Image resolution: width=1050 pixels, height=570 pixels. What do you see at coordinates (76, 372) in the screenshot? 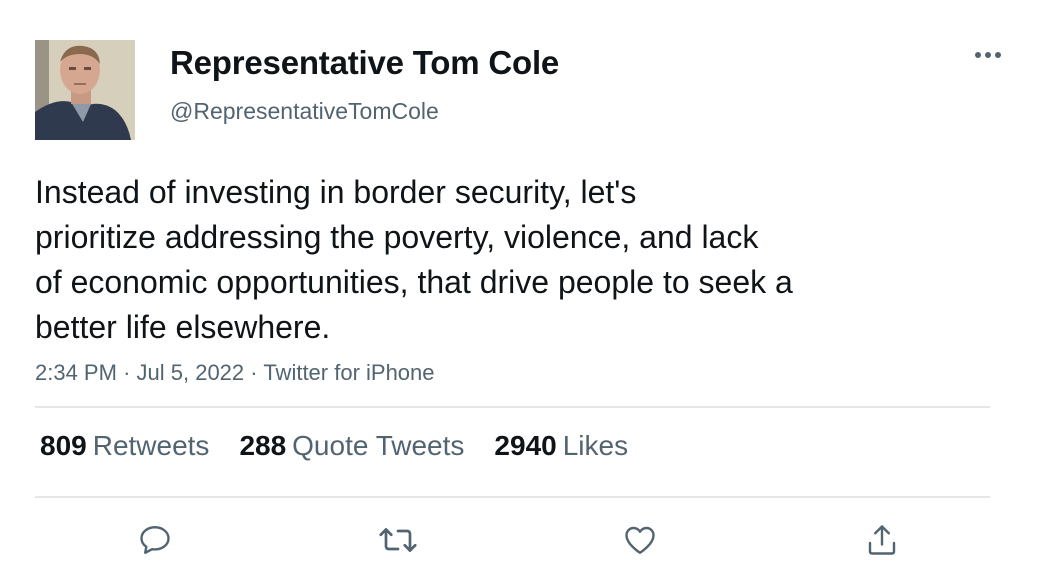
I see `tweet-time: 2:34 PM` at bounding box center [76, 372].